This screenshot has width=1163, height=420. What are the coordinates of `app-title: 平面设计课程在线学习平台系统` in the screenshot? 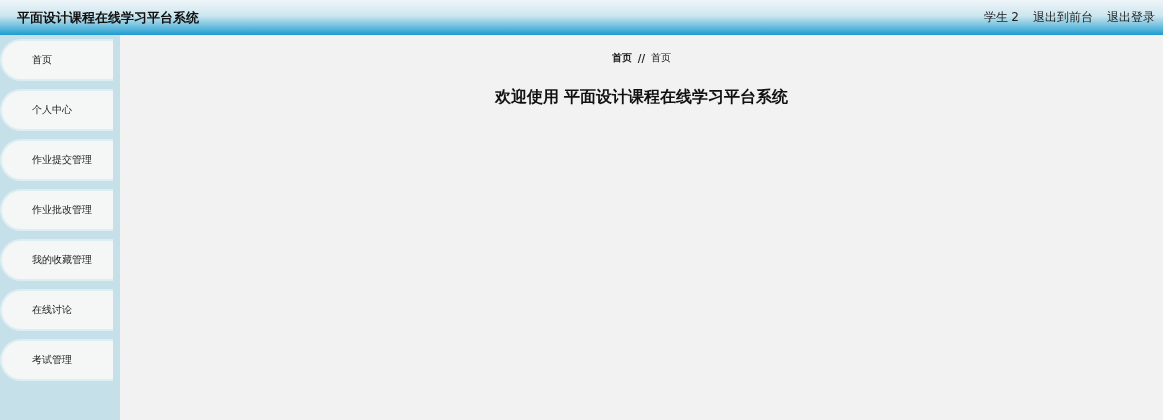 It's located at (108, 17).